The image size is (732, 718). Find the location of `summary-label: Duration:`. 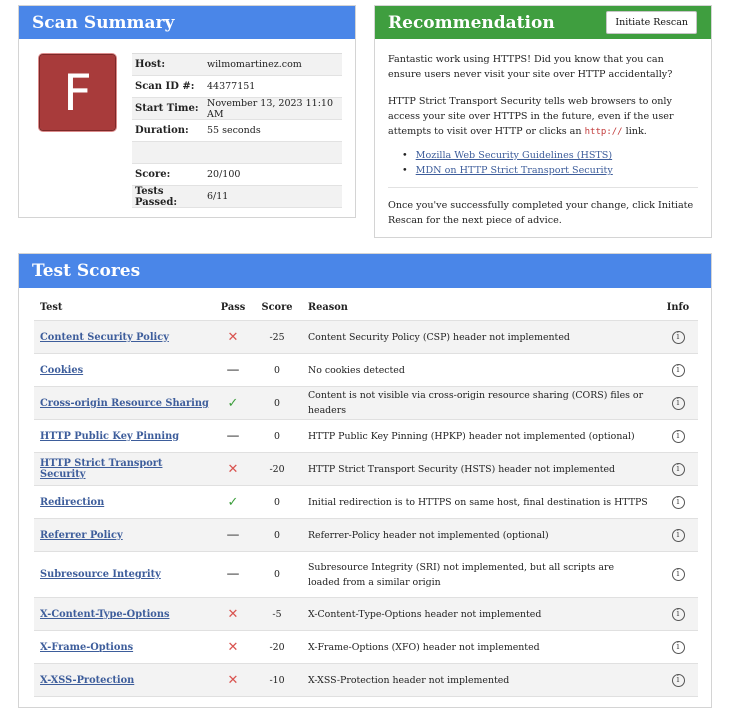

summary-label: Duration: is located at coordinates (162, 130).